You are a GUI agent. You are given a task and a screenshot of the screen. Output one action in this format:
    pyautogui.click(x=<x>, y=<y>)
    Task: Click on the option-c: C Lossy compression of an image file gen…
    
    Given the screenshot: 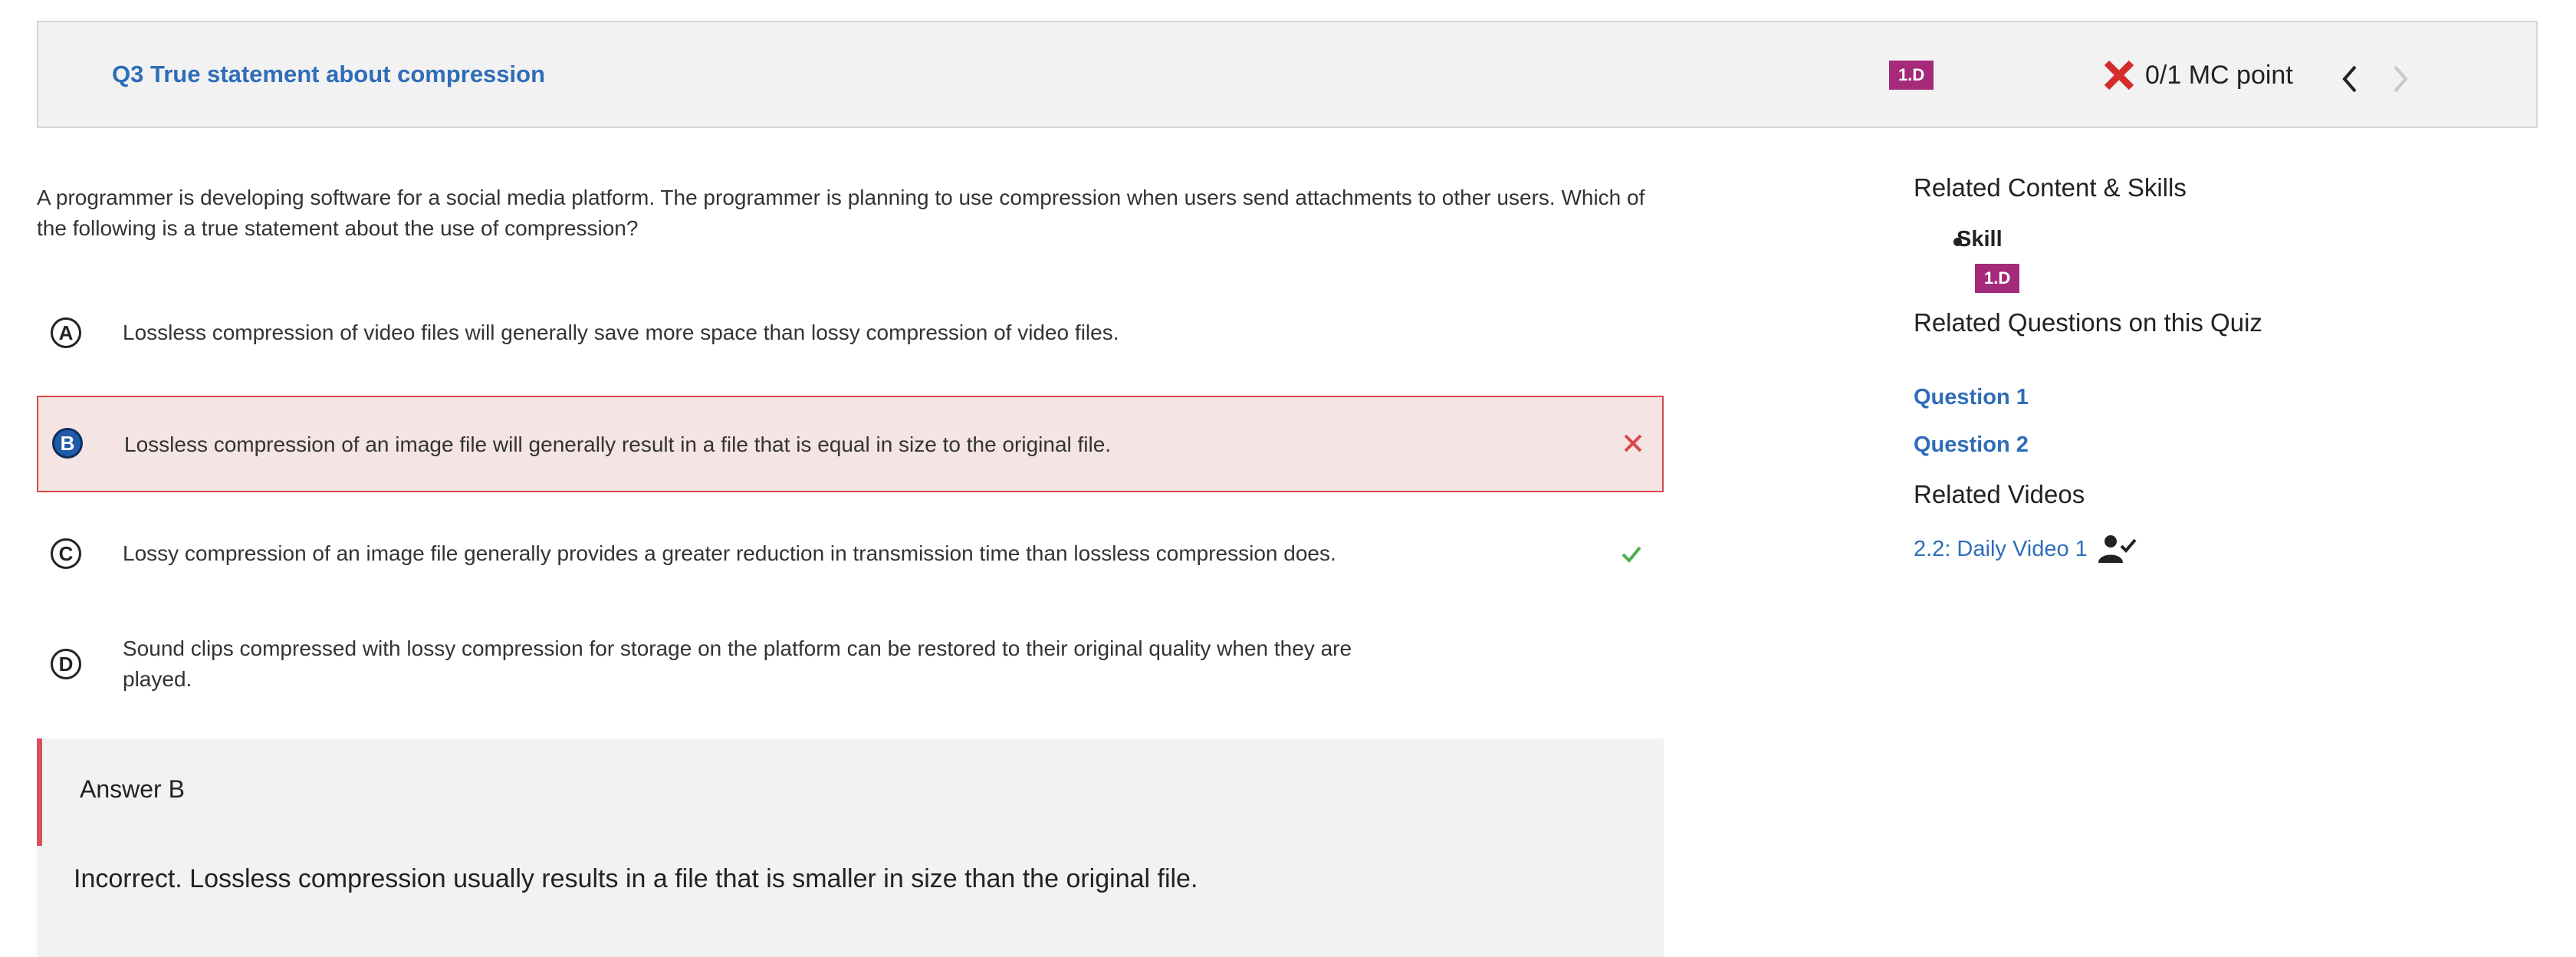 What is the action you would take?
    pyautogui.click(x=850, y=558)
    